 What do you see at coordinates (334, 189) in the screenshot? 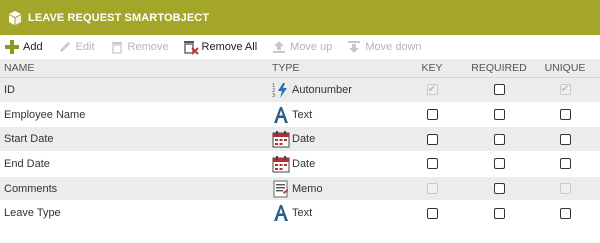
I see `property-type: Memo` at bounding box center [334, 189].